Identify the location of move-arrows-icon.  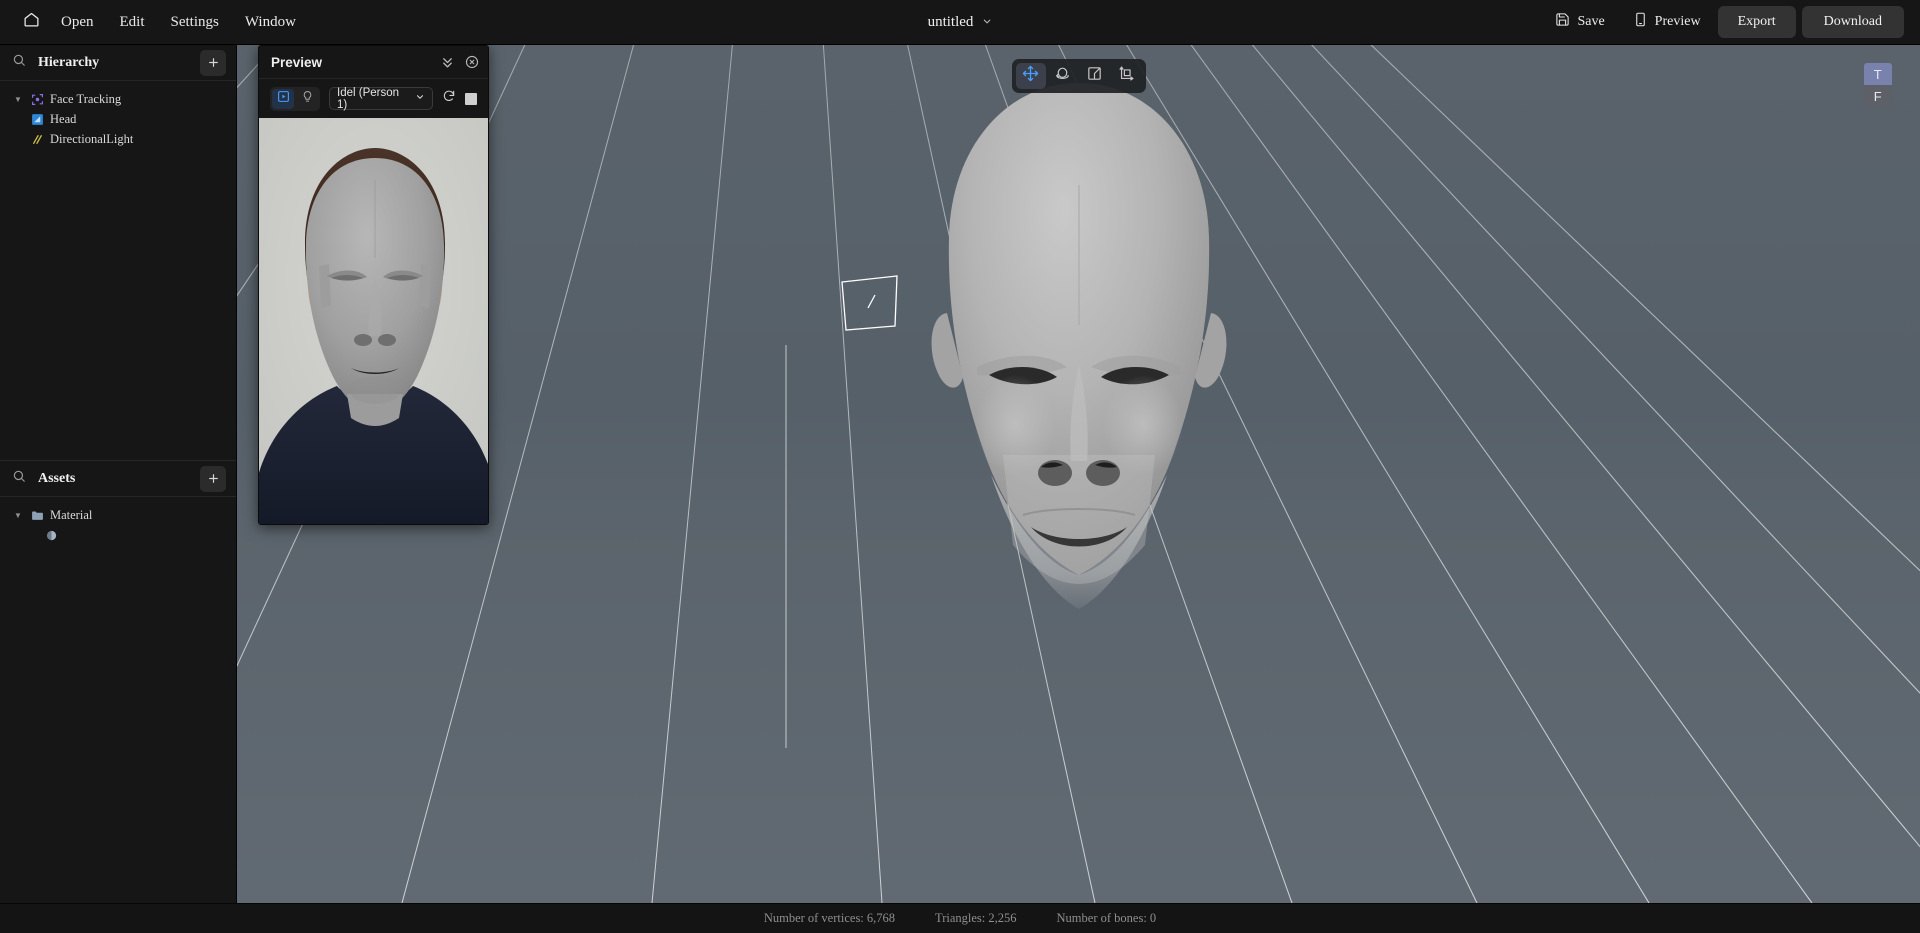
(1030, 76).